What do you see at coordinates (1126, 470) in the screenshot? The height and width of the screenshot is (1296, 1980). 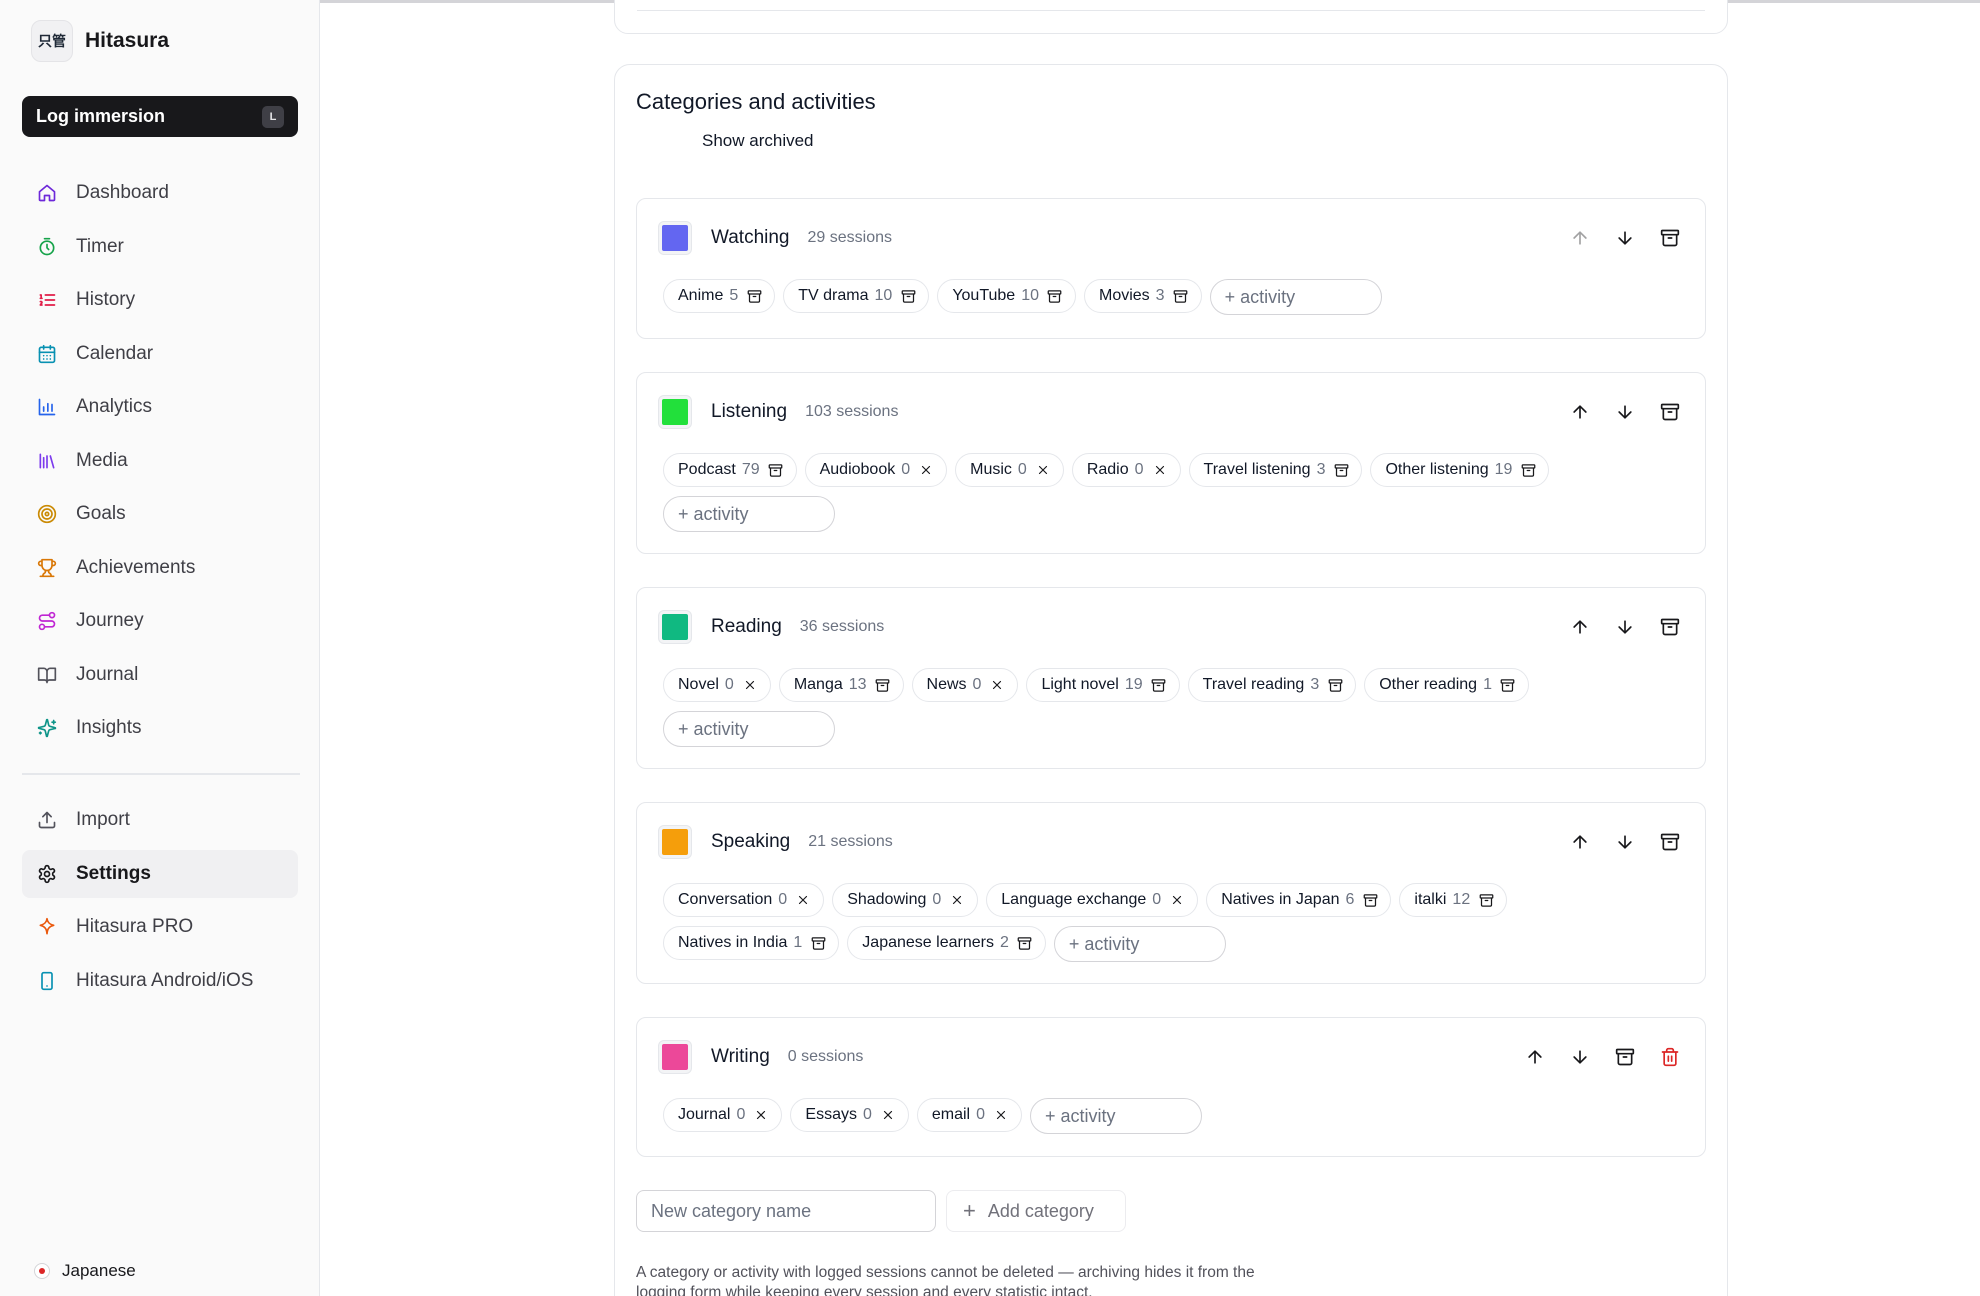 I see `activity-chip: Radio 0` at bounding box center [1126, 470].